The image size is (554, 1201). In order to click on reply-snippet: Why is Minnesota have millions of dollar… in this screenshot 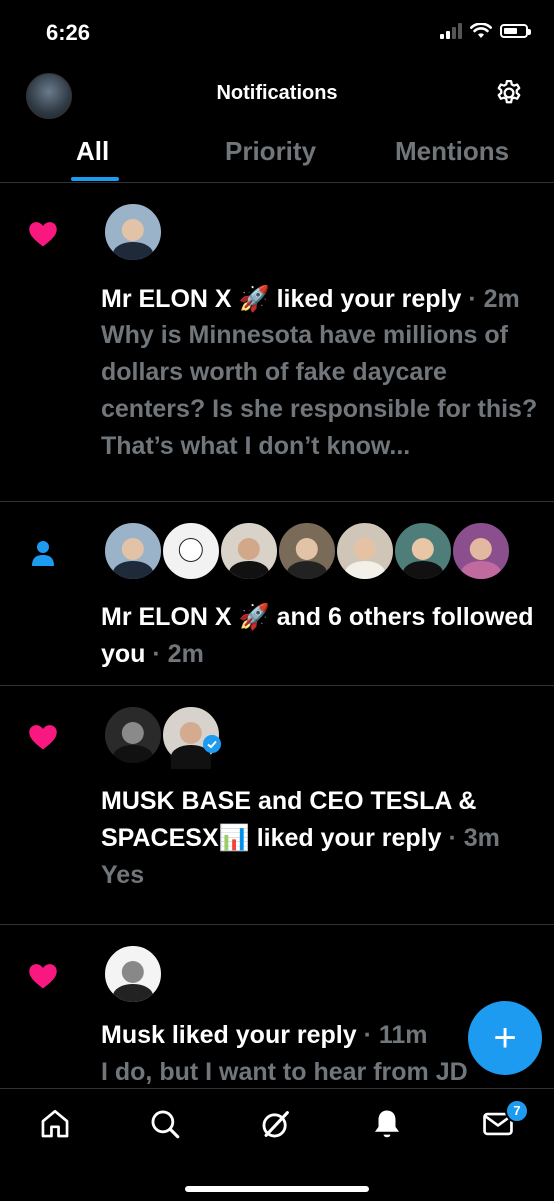, I will do `click(319, 390)`.